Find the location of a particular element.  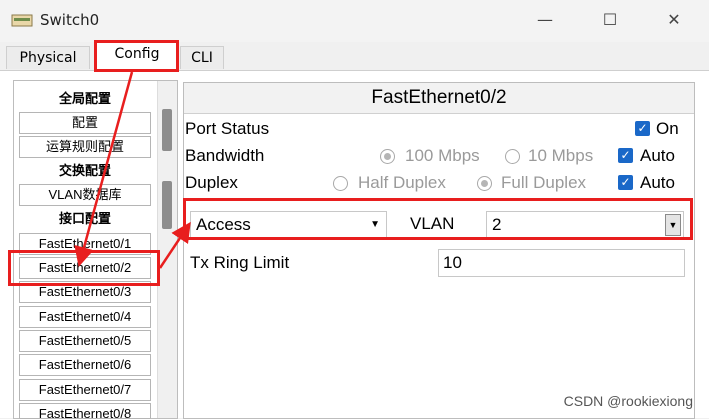

sidebar-heading-switching: 交换配置 is located at coordinates (85, 171).